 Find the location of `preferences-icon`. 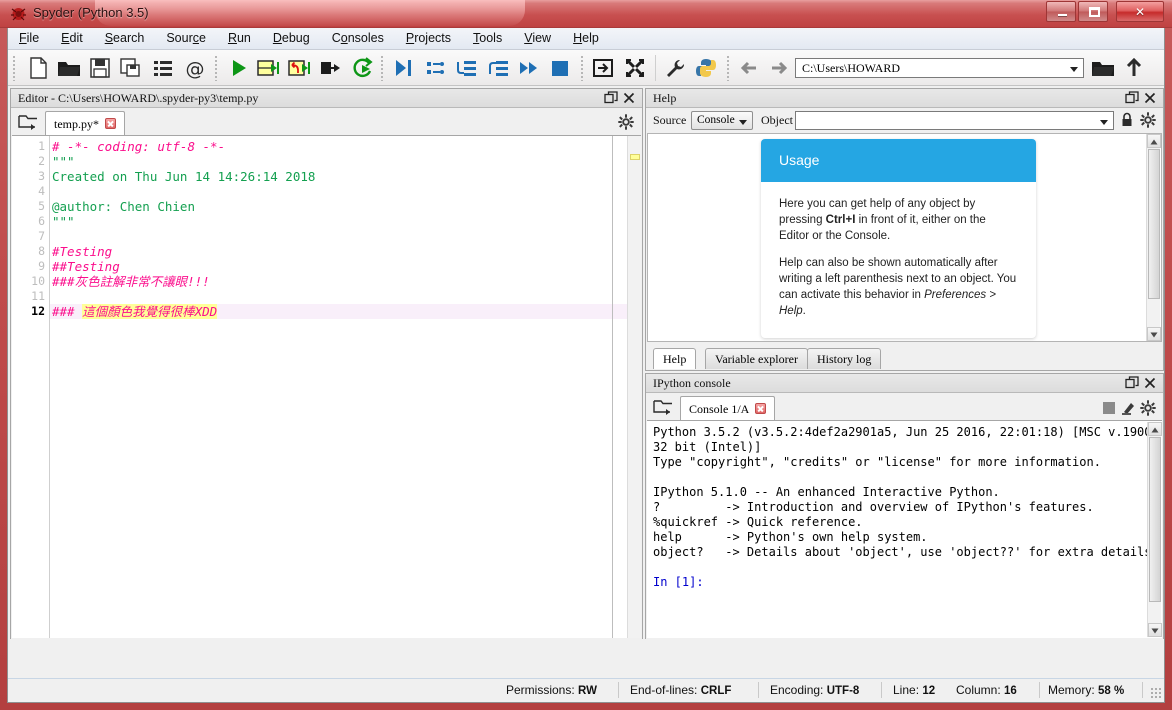

preferences-icon is located at coordinates (675, 68).